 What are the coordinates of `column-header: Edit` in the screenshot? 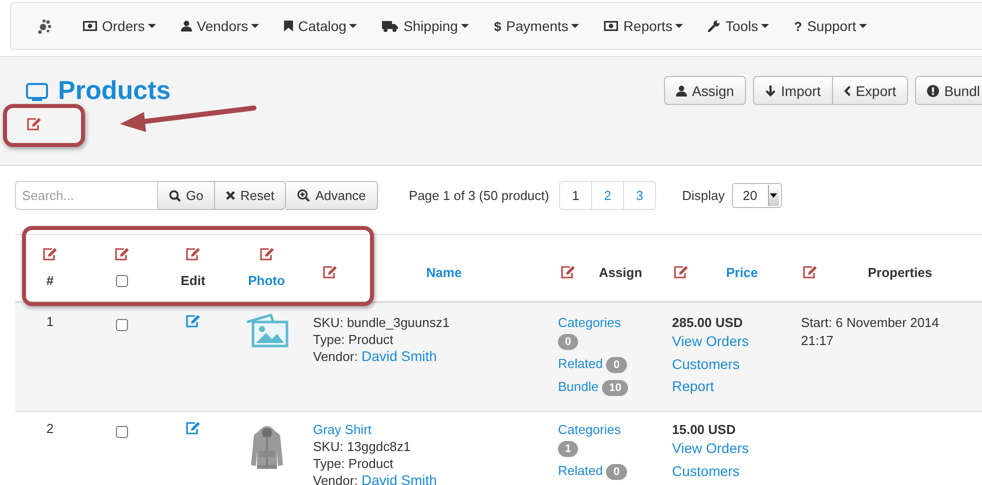 It's located at (193, 281).